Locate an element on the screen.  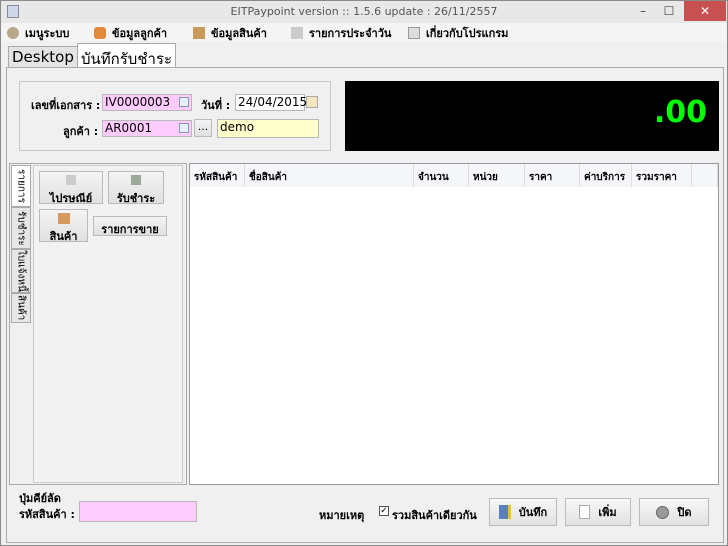
close-button: ปิด is located at coordinates (674, 512).